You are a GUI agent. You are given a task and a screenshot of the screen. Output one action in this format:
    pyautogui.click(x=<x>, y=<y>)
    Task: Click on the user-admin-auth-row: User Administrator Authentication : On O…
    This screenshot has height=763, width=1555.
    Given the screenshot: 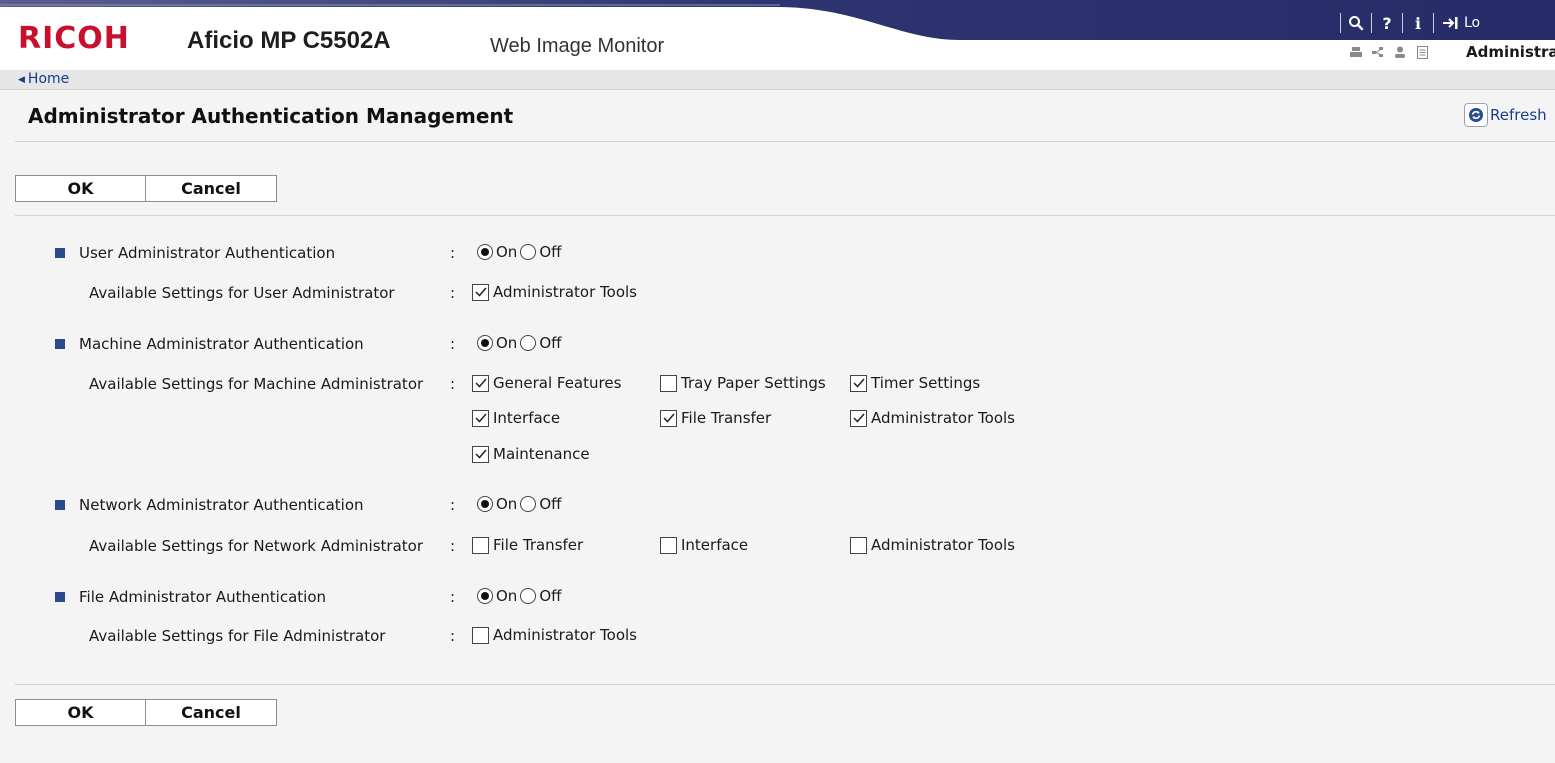 What is the action you would take?
    pyautogui.click(x=777, y=254)
    